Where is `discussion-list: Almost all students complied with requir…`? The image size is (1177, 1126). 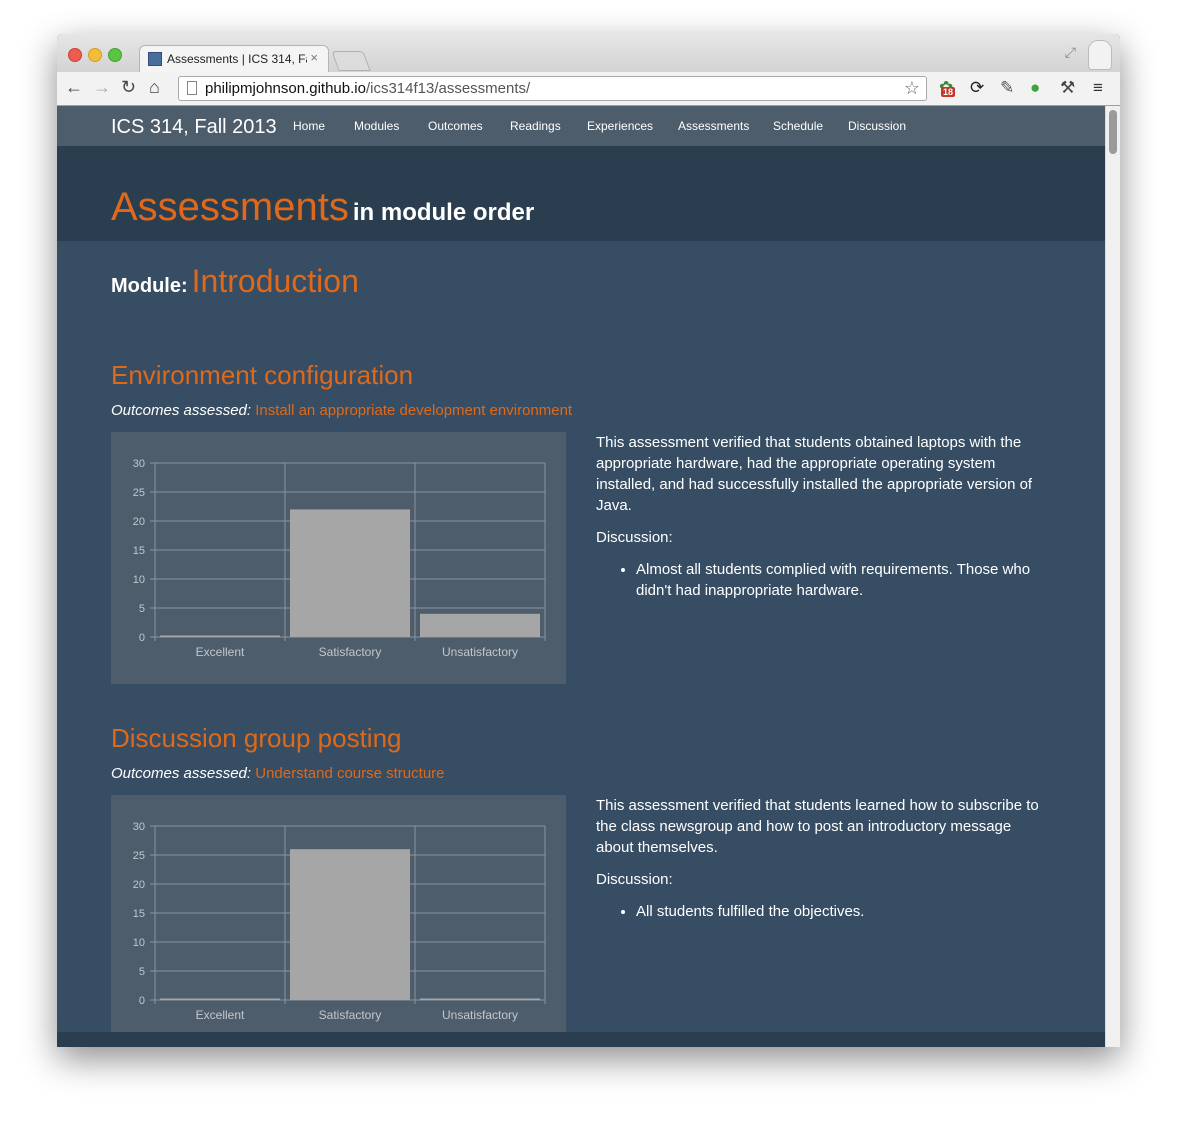 discussion-list: Almost all students complied with requir… is located at coordinates (821, 580).